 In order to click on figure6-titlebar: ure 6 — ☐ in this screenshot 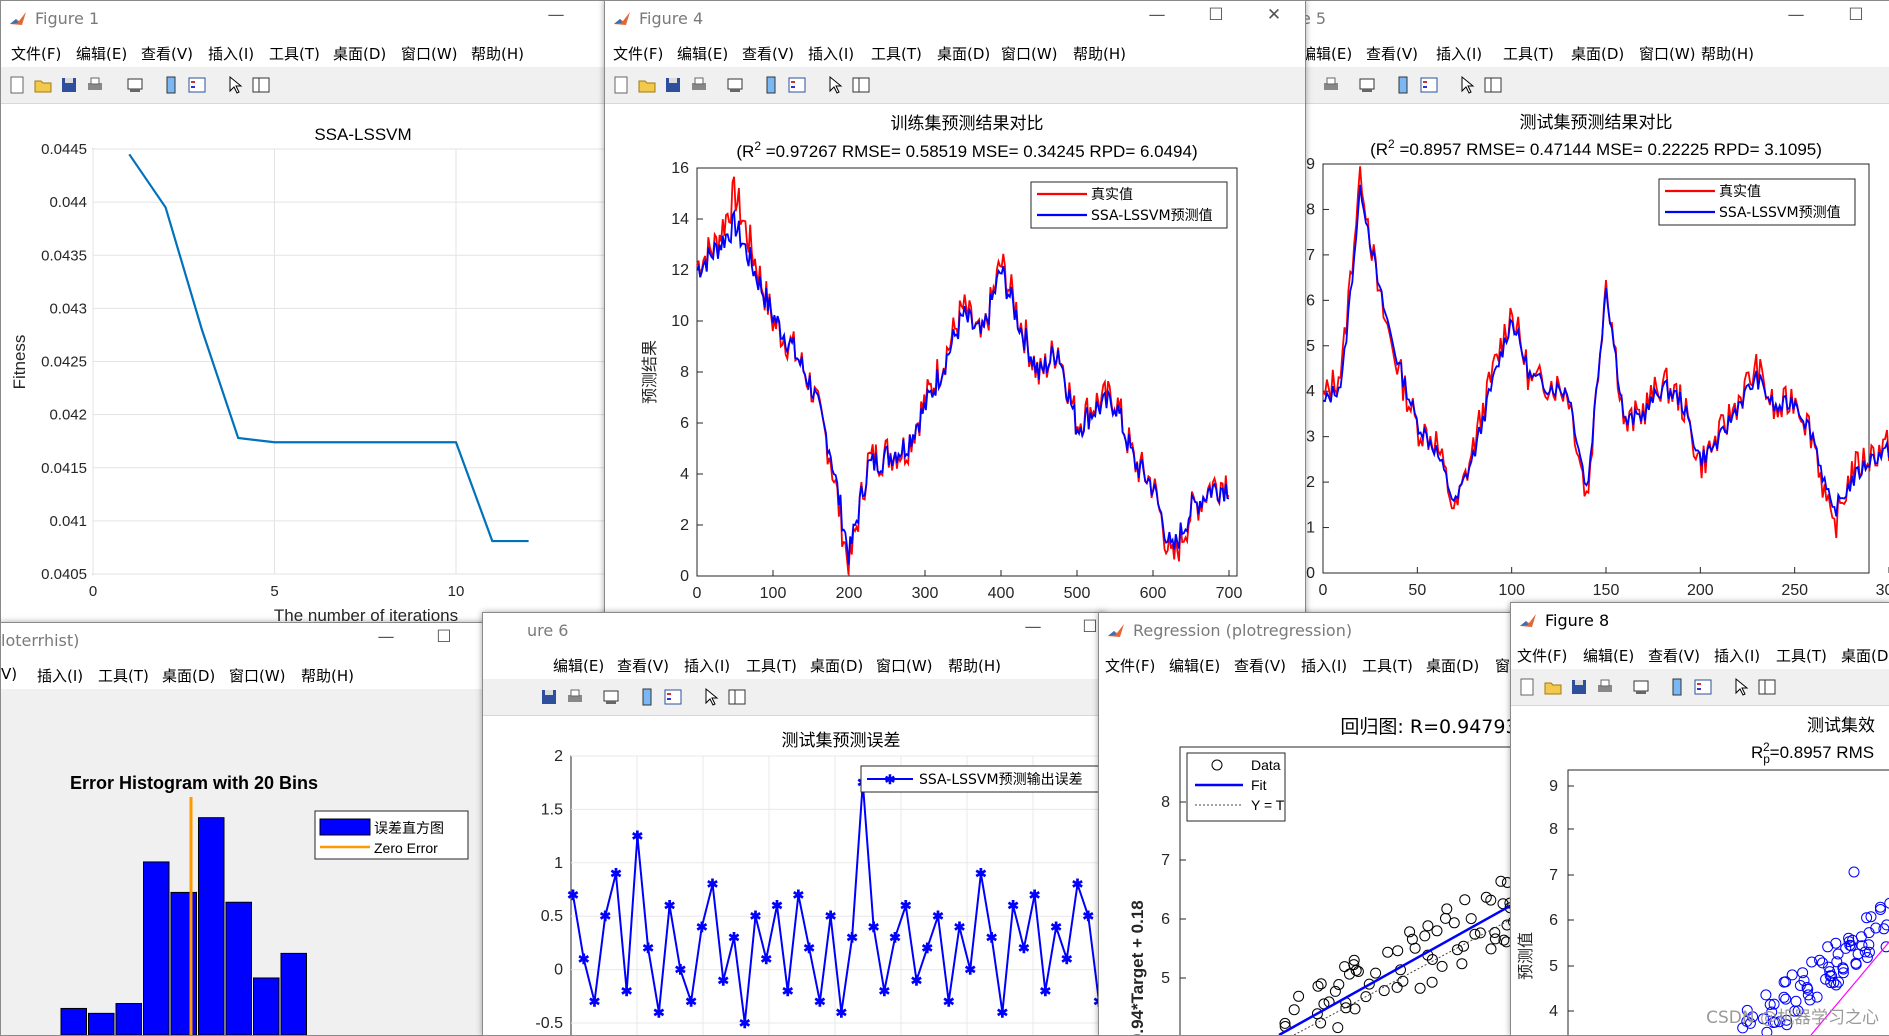, I will do `click(793, 631)`.